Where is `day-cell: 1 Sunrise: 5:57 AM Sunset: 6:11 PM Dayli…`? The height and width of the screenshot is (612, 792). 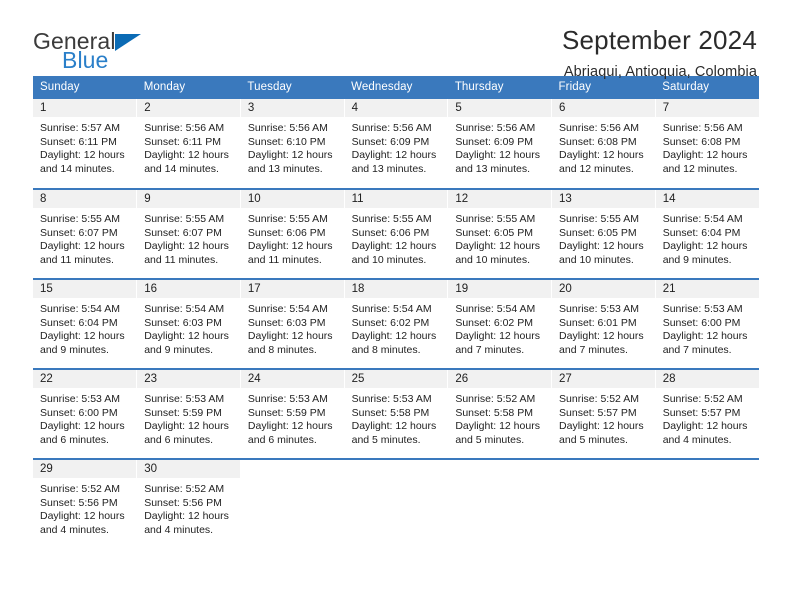 day-cell: 1 Sunrise: 5:57 AM Sunset: 6:11 PM Dayli… is located at coordinates (85, 144).